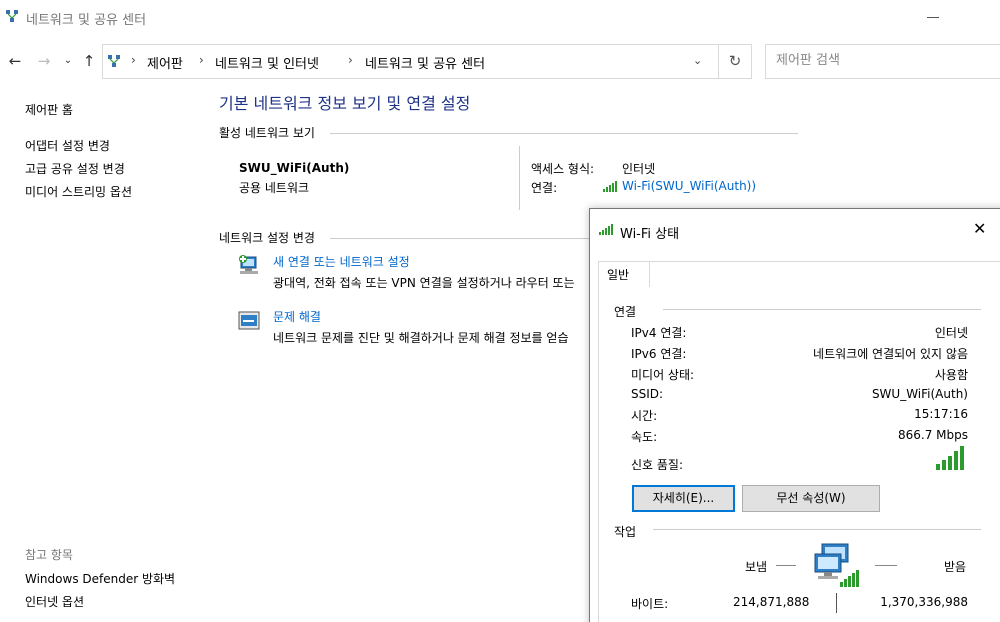 This screenshot has width=1000, height=622. What do you see at coordinates (799, 261) in the screenshot?
I see `tab-strip-line` at bounding box center [799, 261].